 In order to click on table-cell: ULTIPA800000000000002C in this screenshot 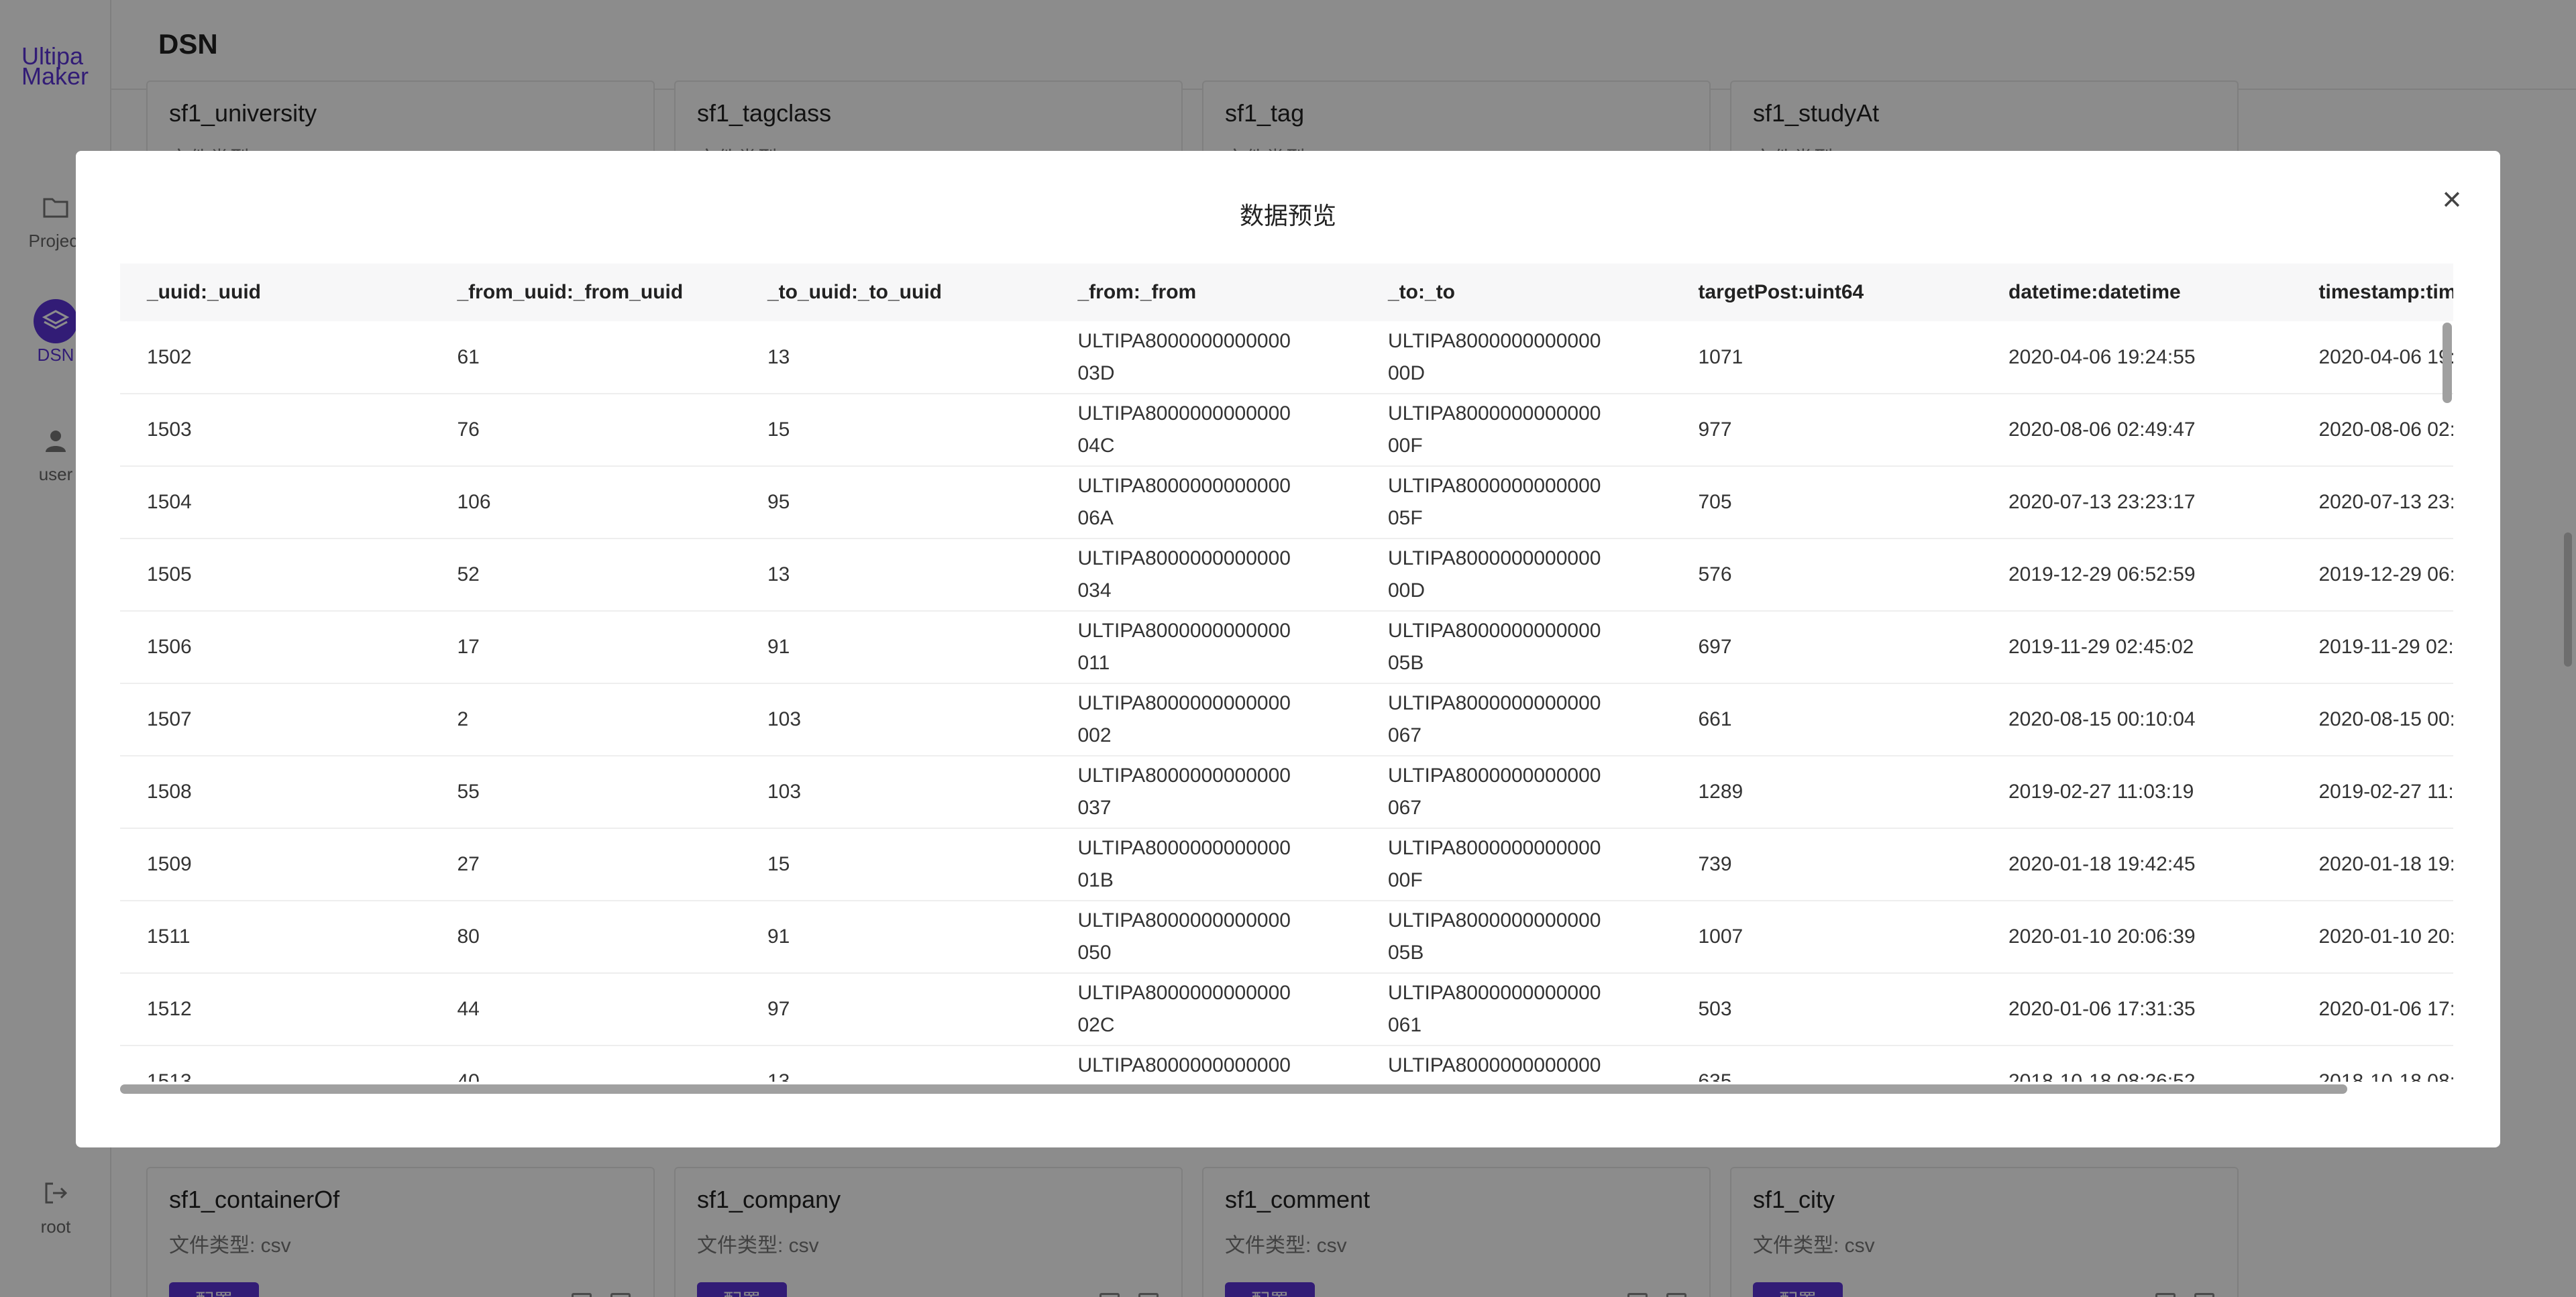, I will do `click(1206, 1009)`.